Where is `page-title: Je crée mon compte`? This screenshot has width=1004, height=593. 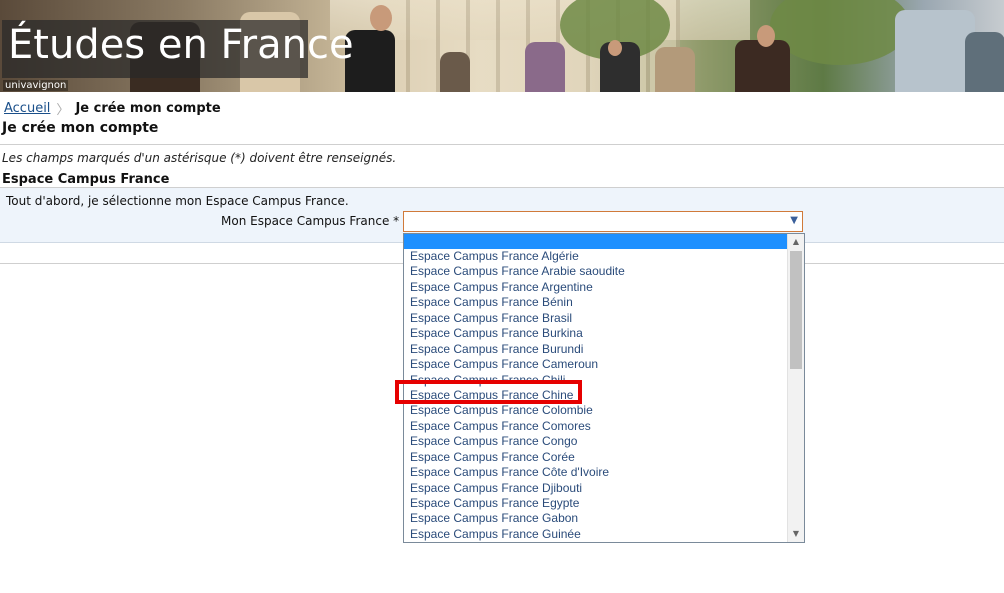
page-title: Je crée mon compte is located at coordinates (80, 128).